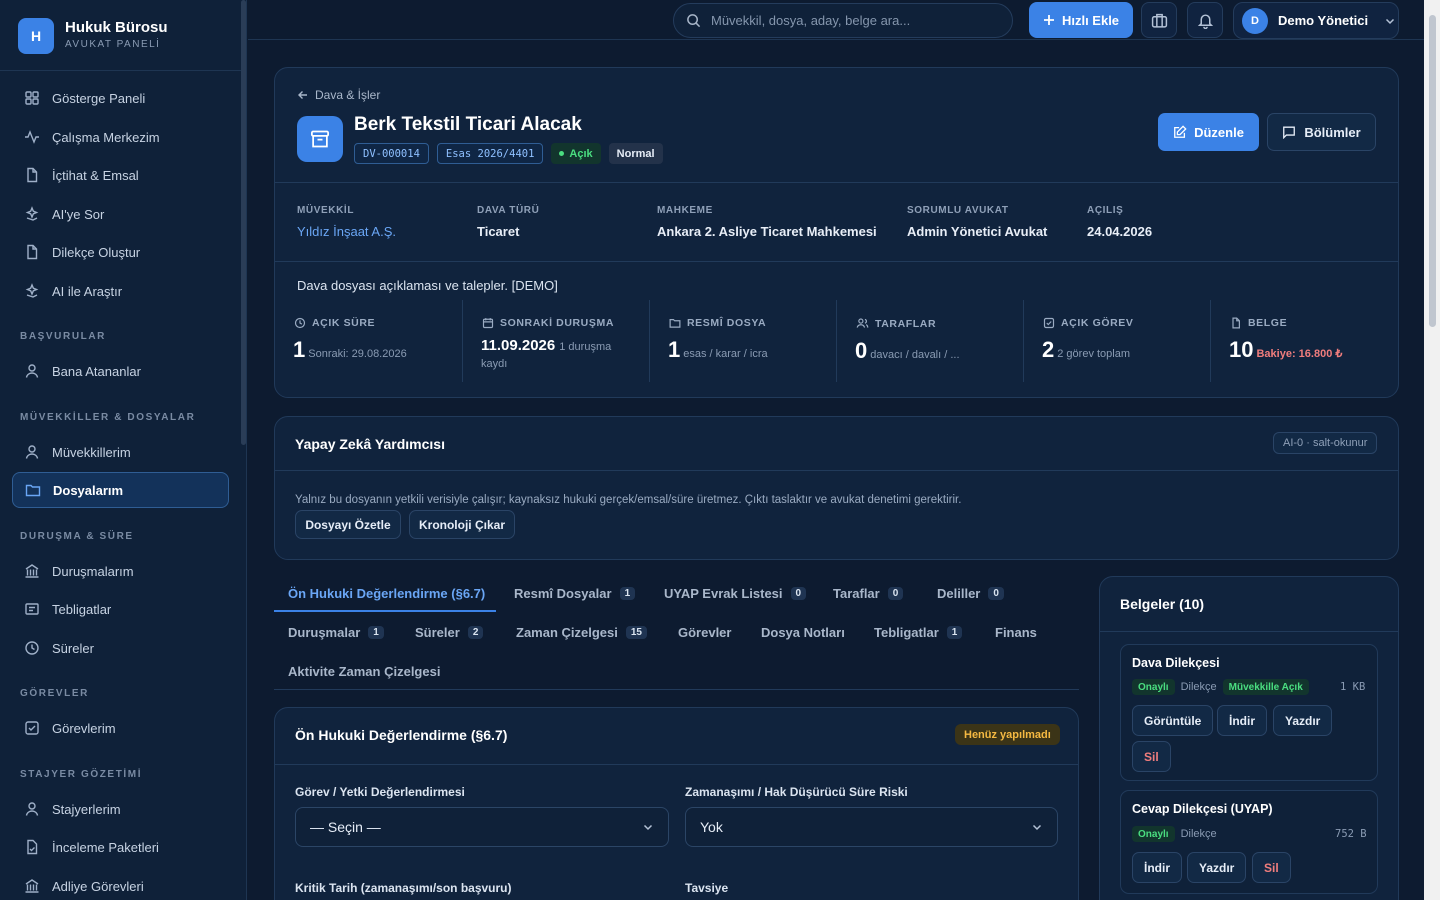 The image size is (1440, 900). I want to click on tab-hearings: Duruşmalar 1, so click(336, 632).